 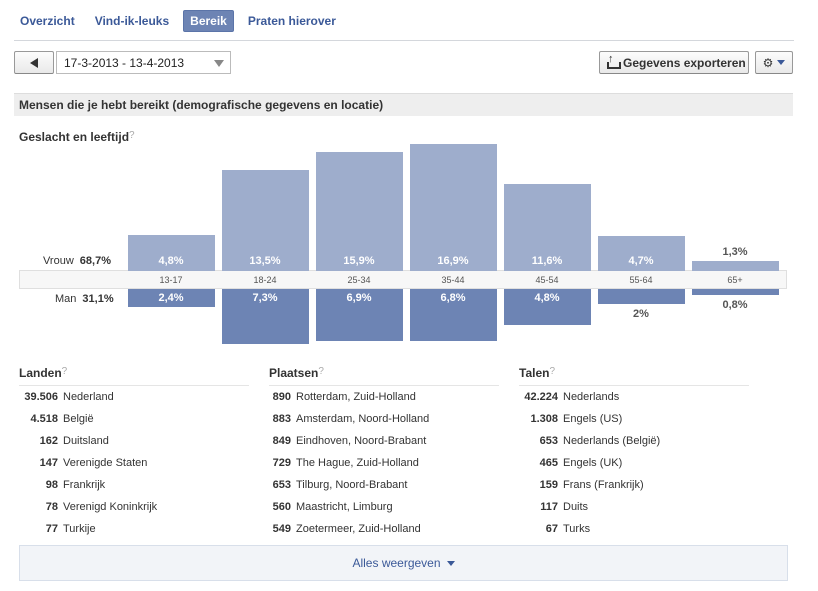 What do you see at coordinates (634, 507) in the screenshot?
I see `list-item: 117 Duits` at bounding box center [634, 507].